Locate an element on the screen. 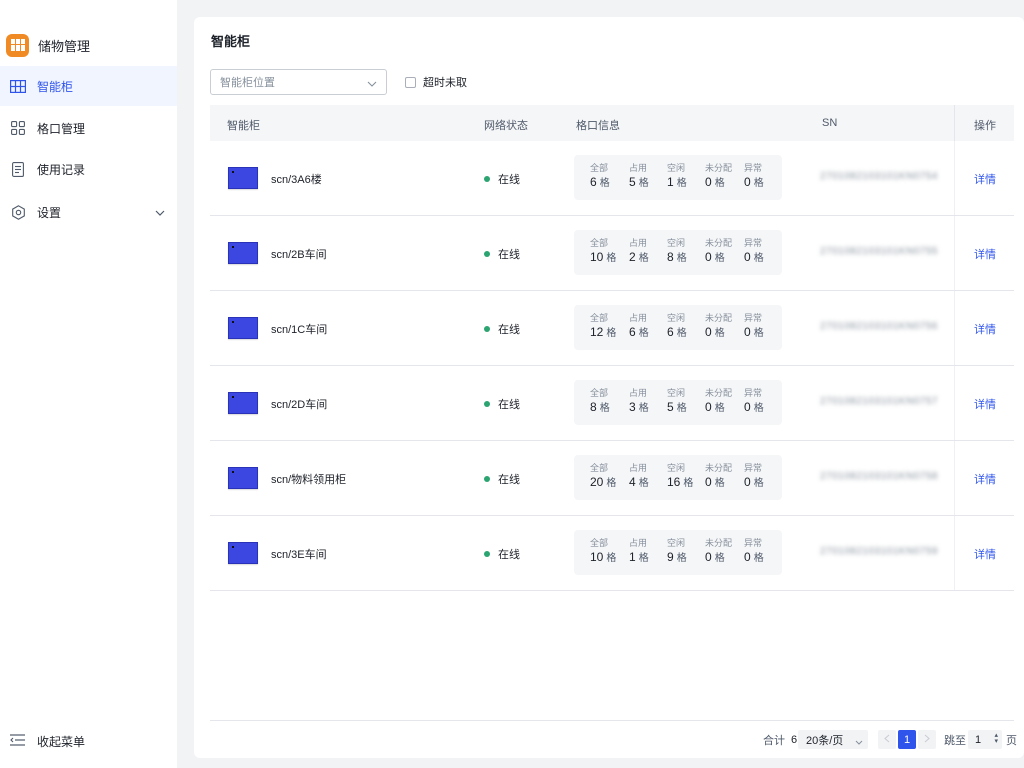  page-size-select: 20条/页 is located at coordinates (833, 739).